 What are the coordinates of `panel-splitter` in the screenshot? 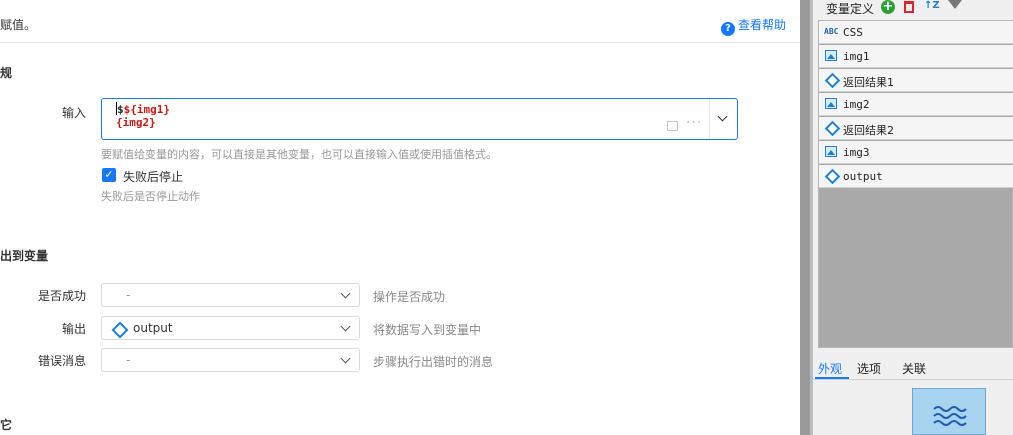 It's located at (805, 217).